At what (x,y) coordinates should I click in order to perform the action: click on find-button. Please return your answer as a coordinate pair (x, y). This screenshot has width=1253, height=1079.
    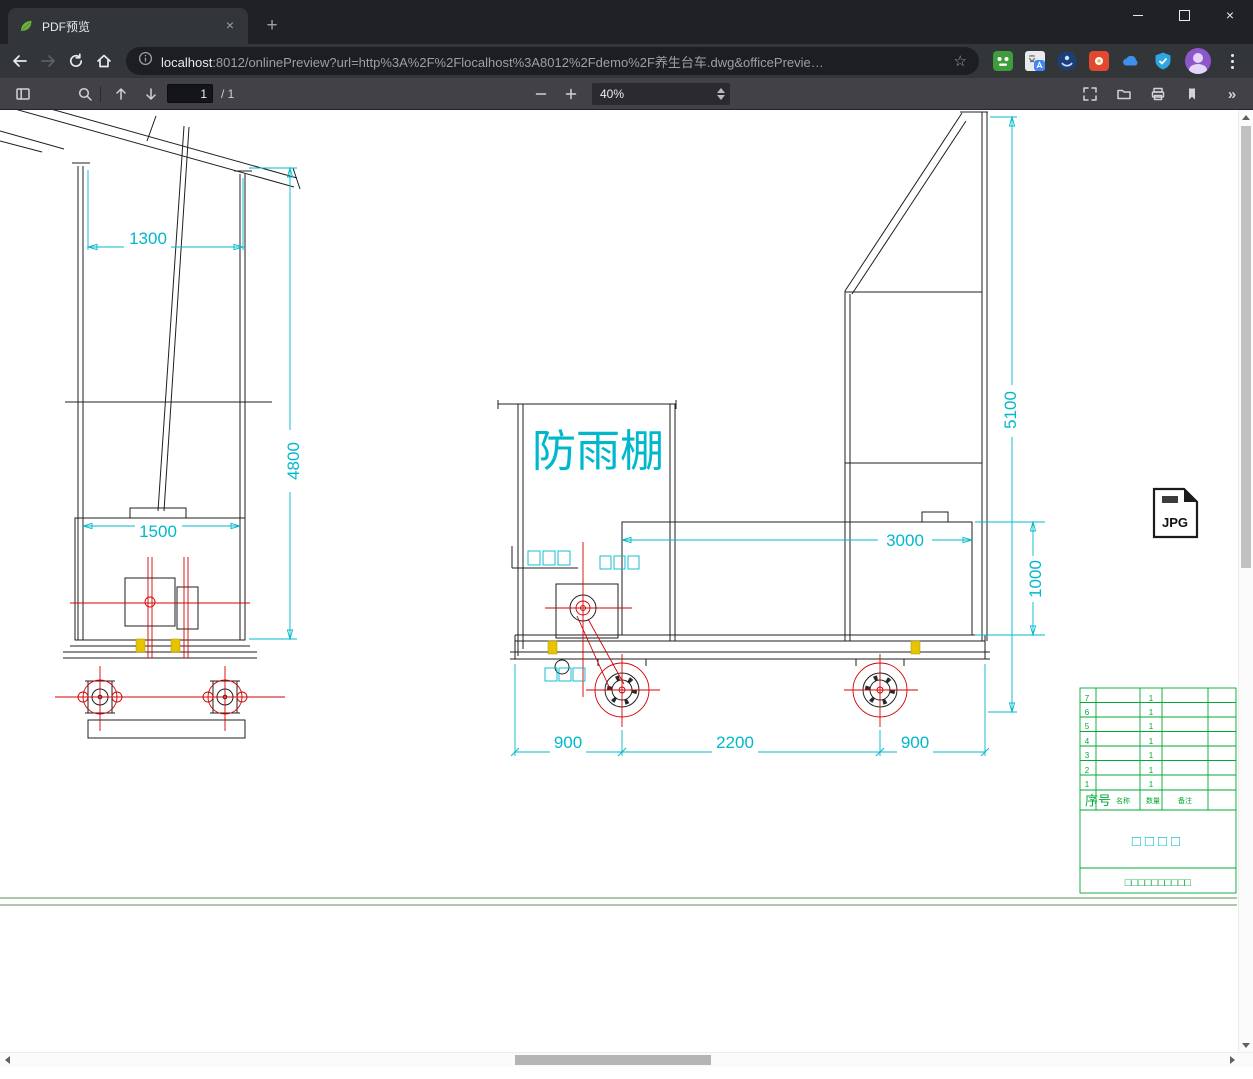
    Looking at the image, I should click on (85, 94).